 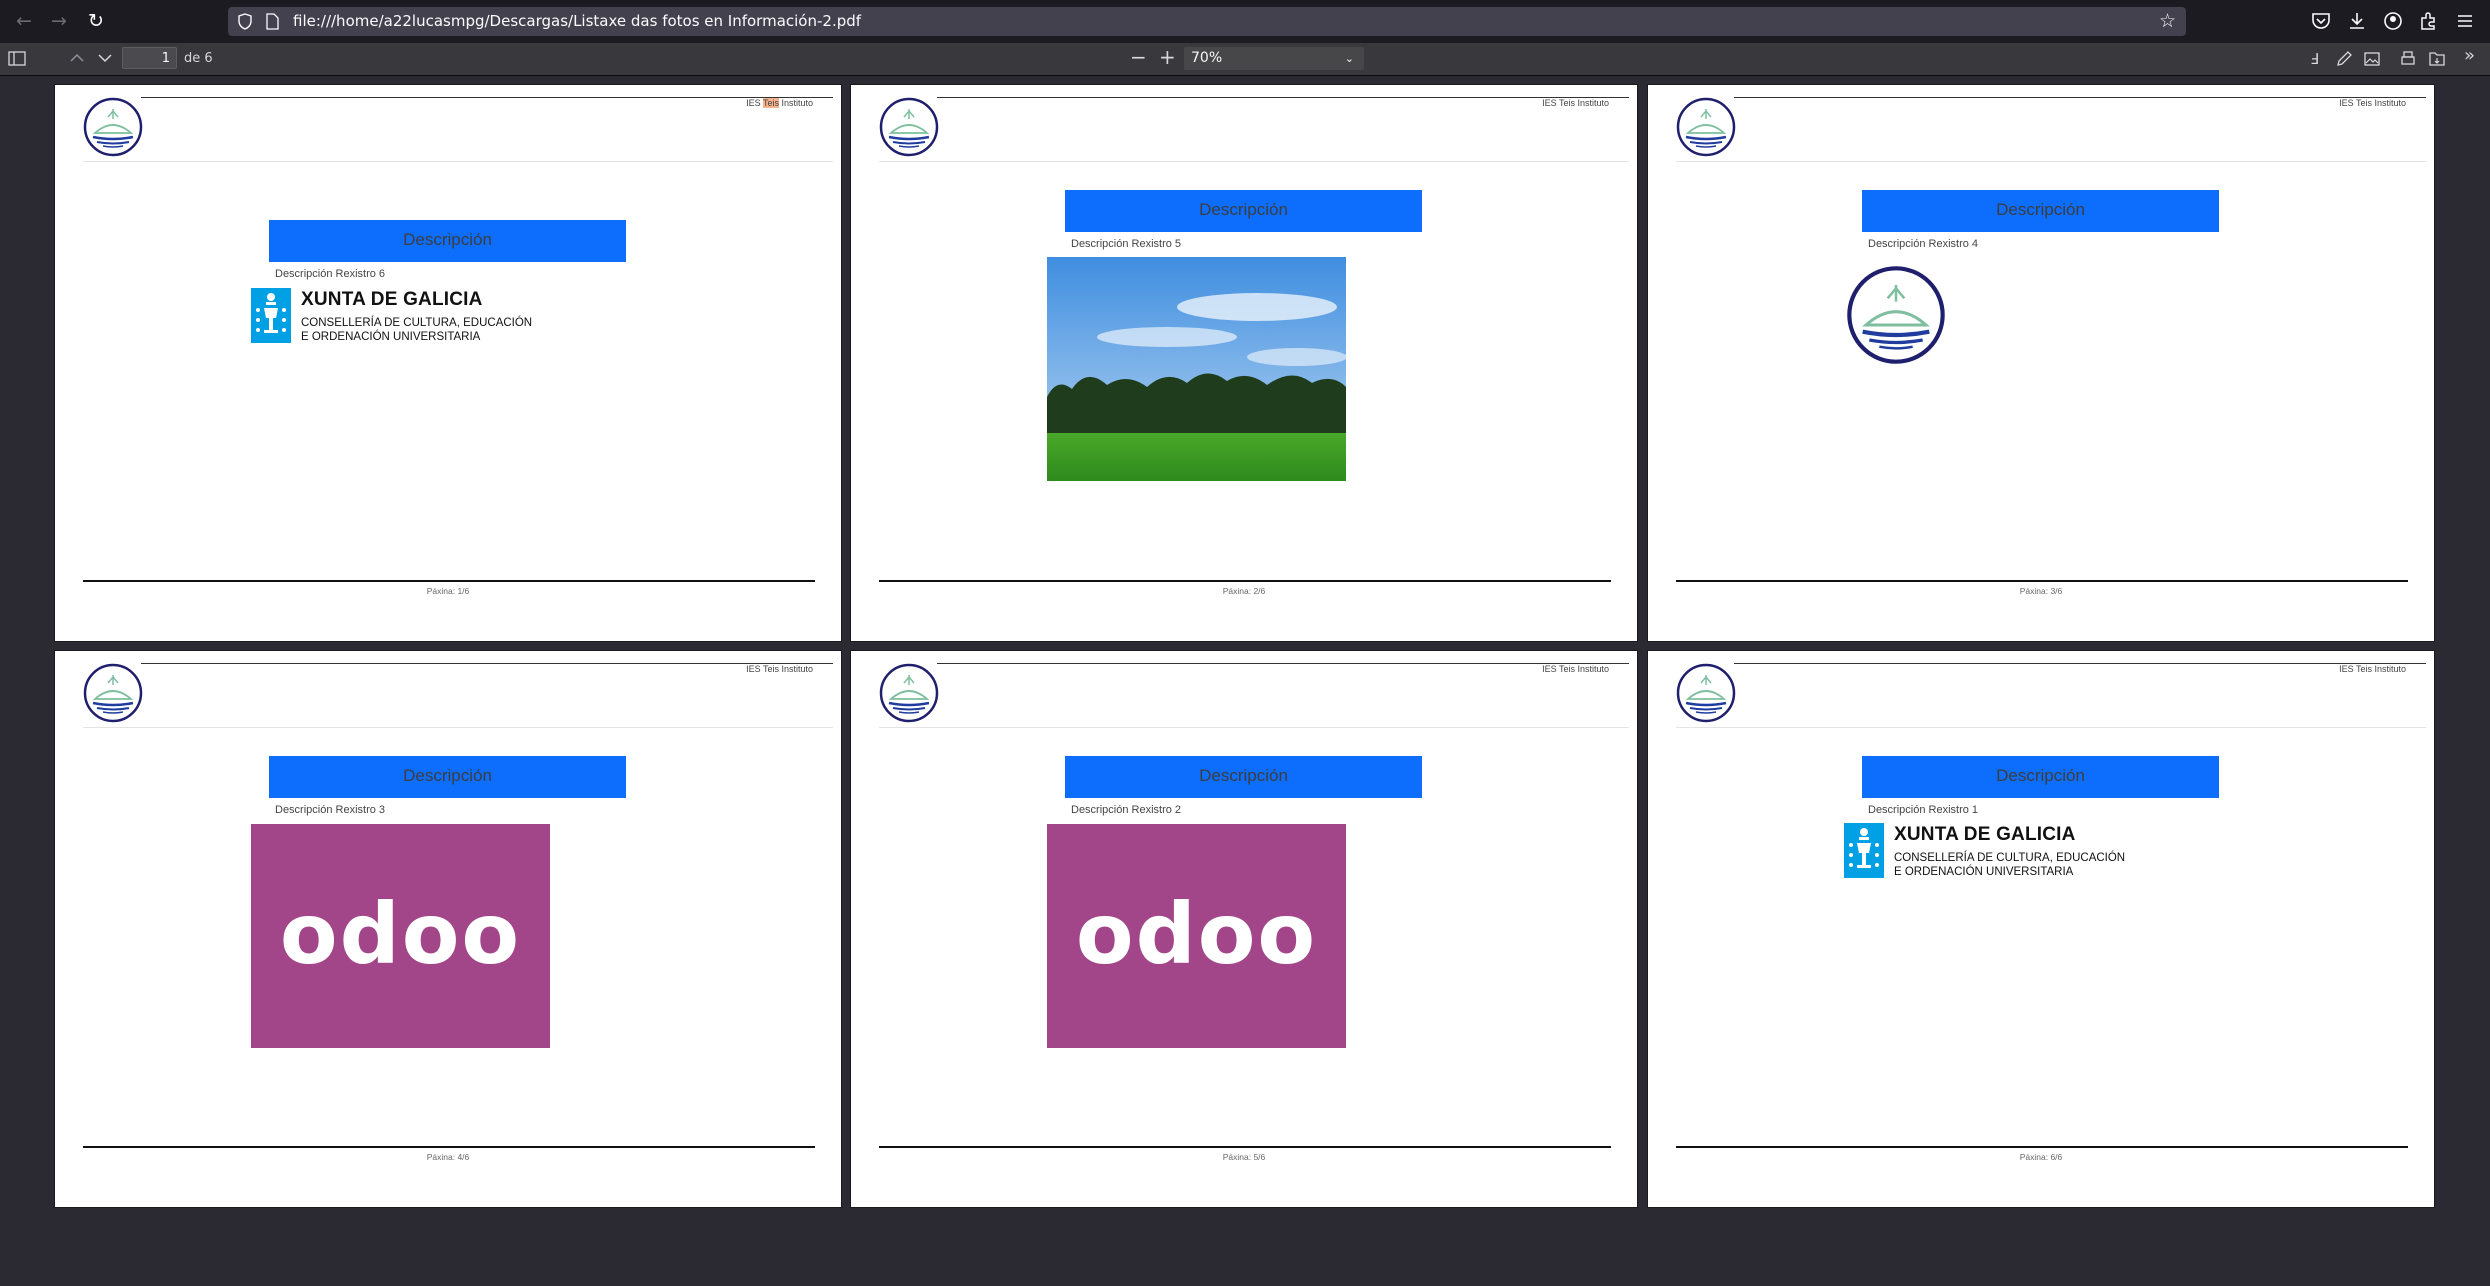 What do you see at coordinates (105, 58) in the screenshot?
I see `chevron-down-icon` at bounding box center [105, 58].